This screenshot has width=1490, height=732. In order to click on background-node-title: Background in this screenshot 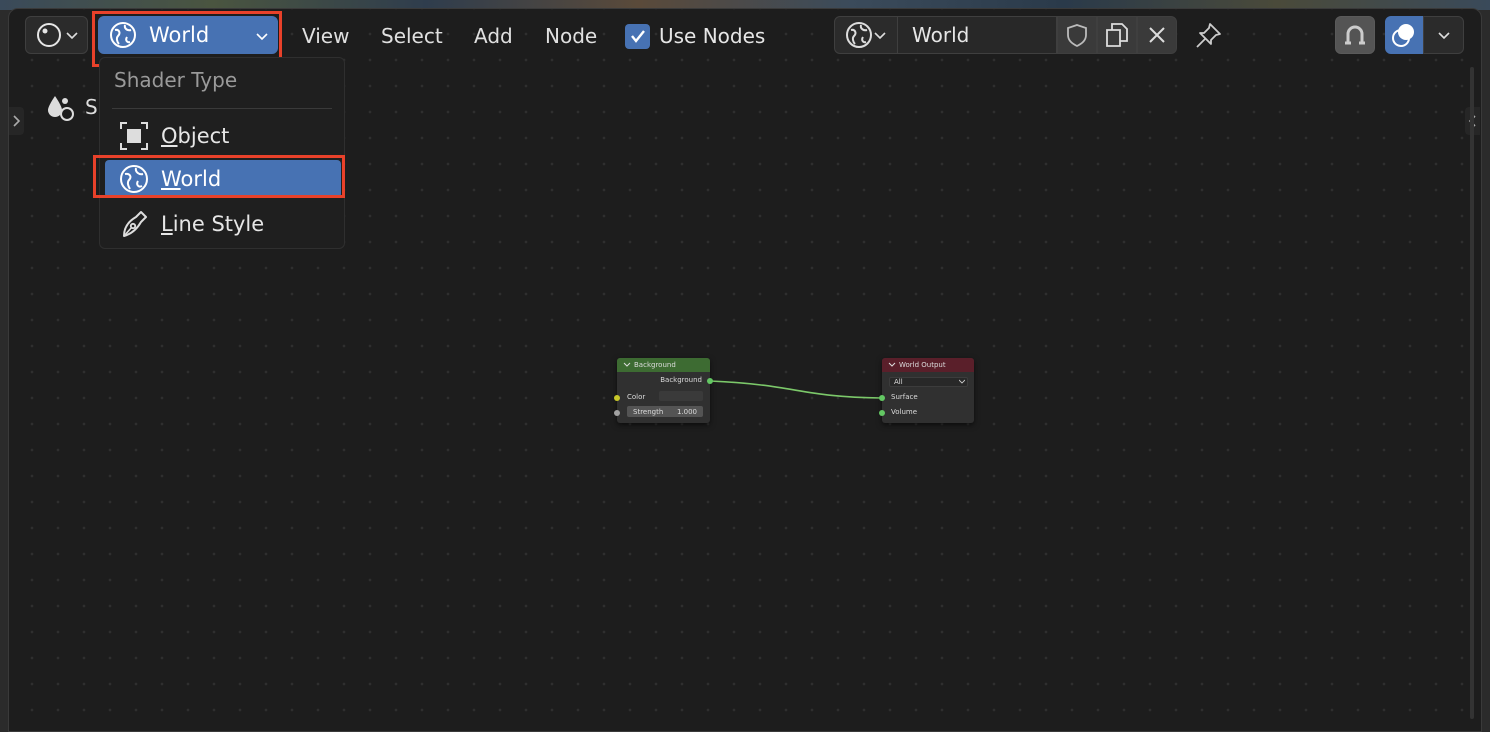, I will do `click(655, 365)`.